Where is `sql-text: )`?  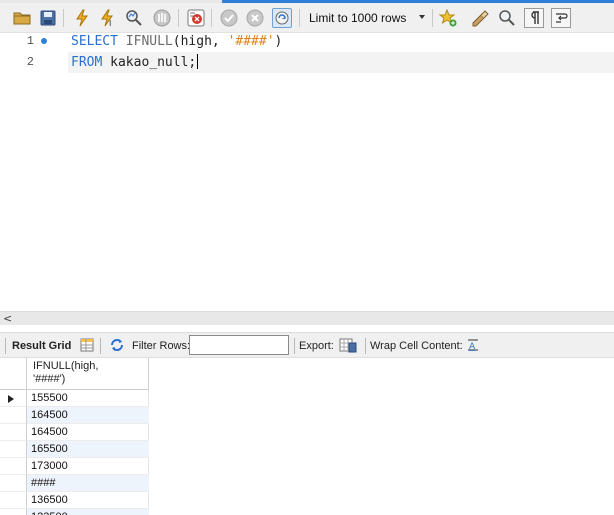
sql-text: ) is located at coordinates (278, 41).